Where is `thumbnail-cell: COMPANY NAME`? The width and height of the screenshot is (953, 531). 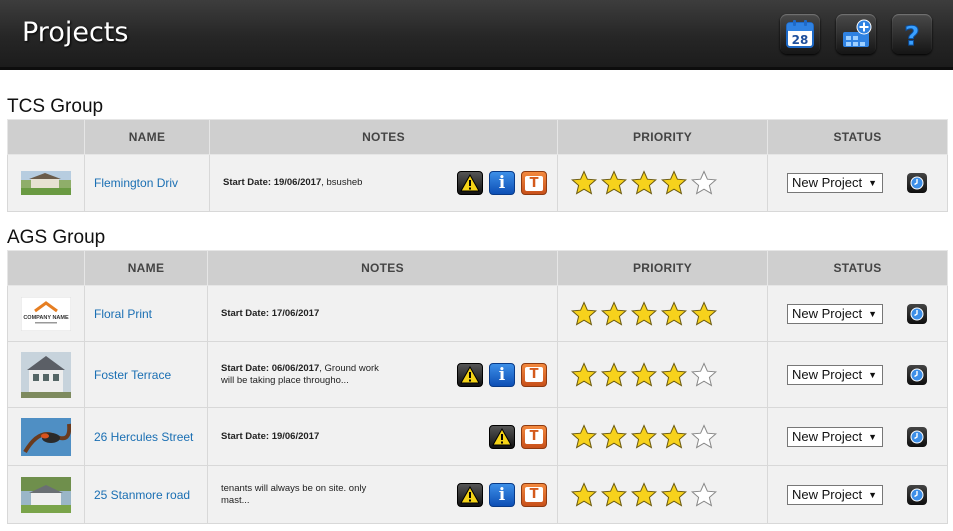
thumbnail-cell: COMPANY NAME is located at coordinates (46, 313).